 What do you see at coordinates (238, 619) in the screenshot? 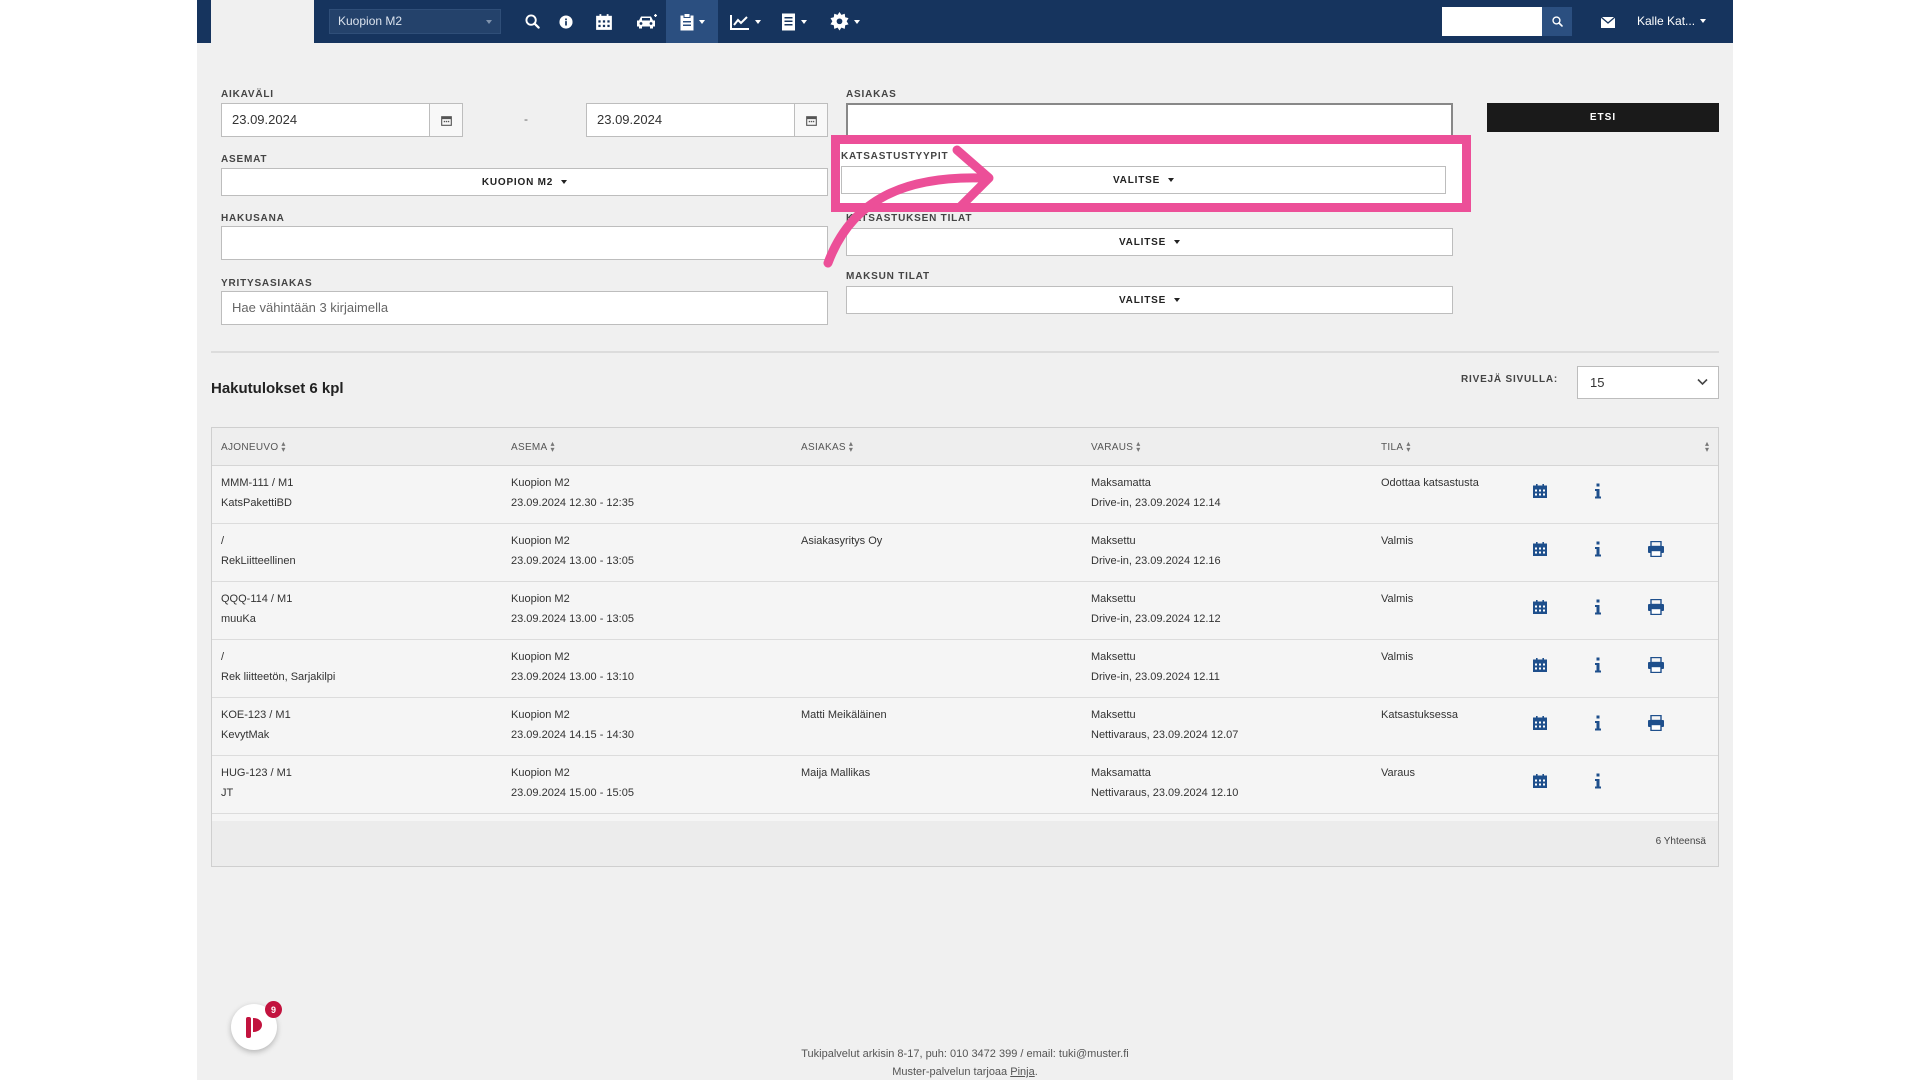
I see `vehicle-description: muuKa` at bounding box center [238, 619].